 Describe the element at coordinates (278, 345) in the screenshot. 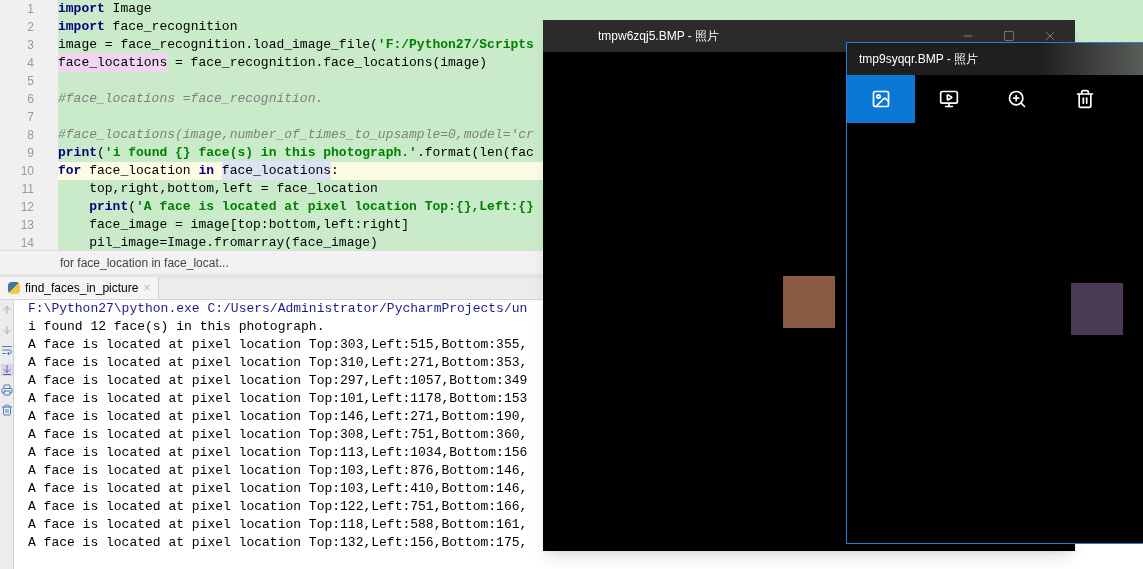

I see `console-output: A face is located at pixel location Top:303,Left:515,Bottom:355,` at that location.